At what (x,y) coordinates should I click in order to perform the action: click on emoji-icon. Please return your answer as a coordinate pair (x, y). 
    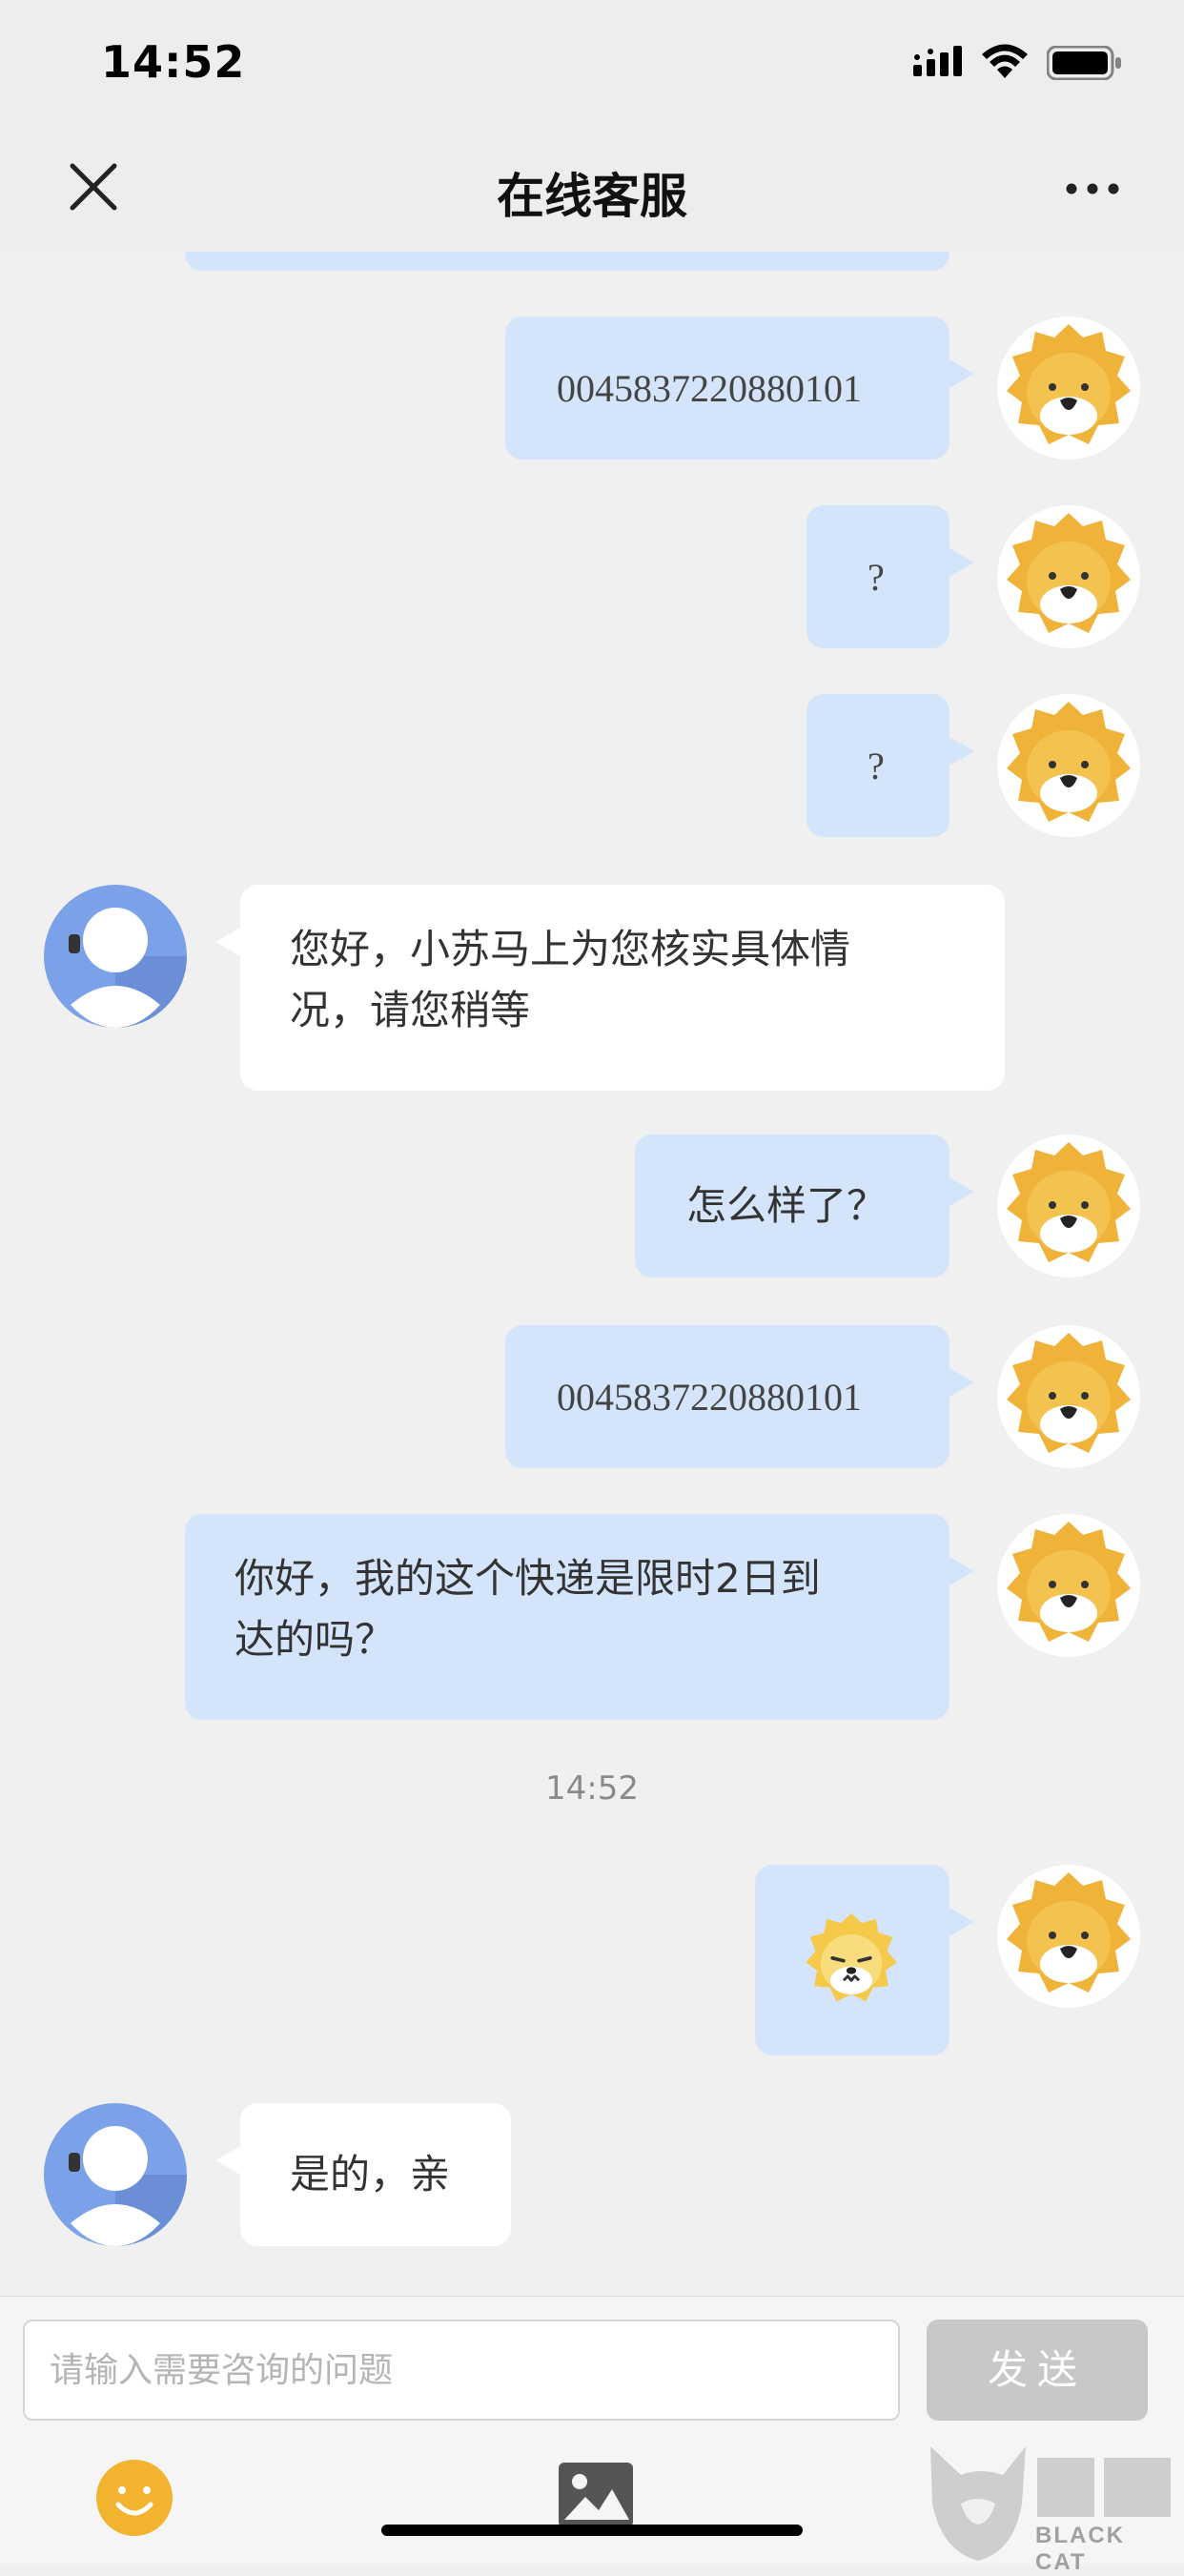
    Looking at the image, I should click on (134, 2498).